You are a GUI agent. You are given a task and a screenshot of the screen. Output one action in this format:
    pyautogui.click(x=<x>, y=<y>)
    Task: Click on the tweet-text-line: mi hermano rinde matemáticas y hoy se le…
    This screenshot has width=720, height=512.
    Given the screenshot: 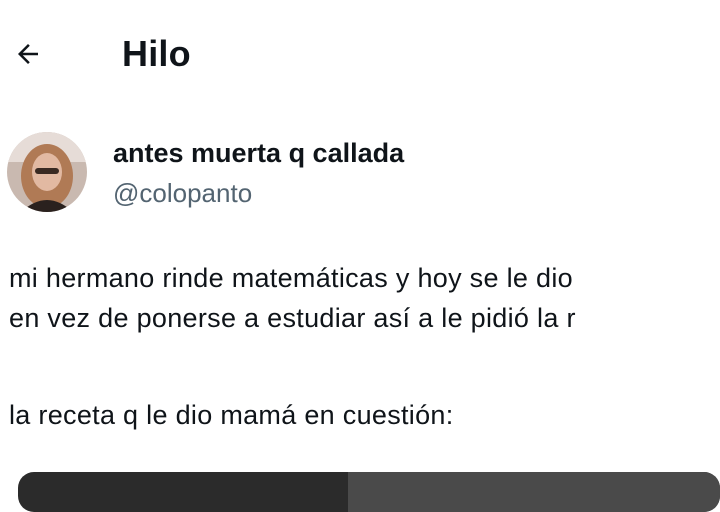 What is the action you would take?
    pyautogui.click(x=291, y=278)
    